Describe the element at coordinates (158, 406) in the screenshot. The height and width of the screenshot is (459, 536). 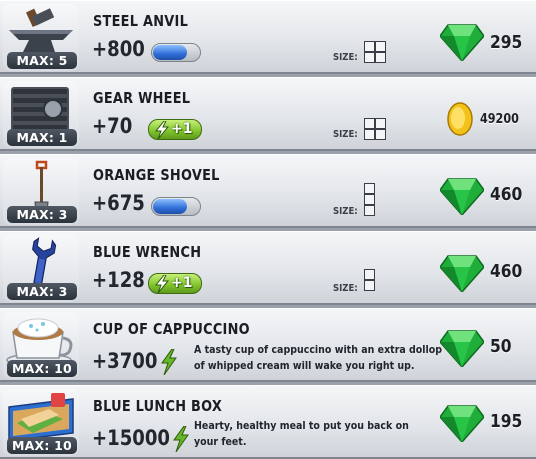
I see `item-name: BLUE LUNCH BOX` at that location.